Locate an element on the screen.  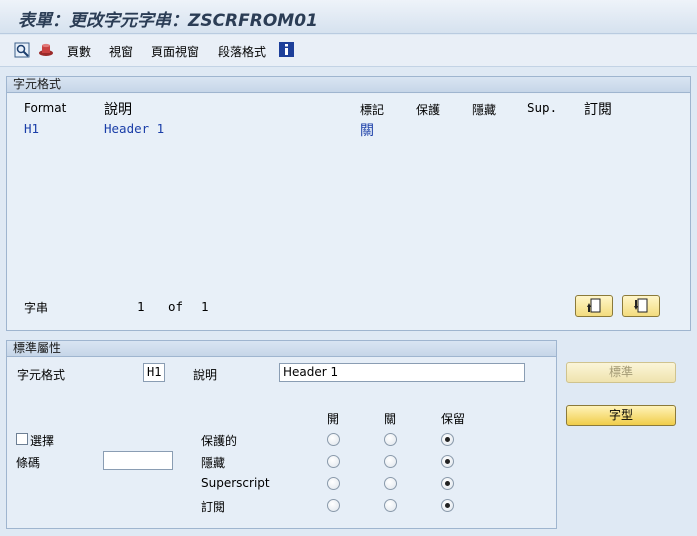
info-icon is located at coordinates (287, 50).